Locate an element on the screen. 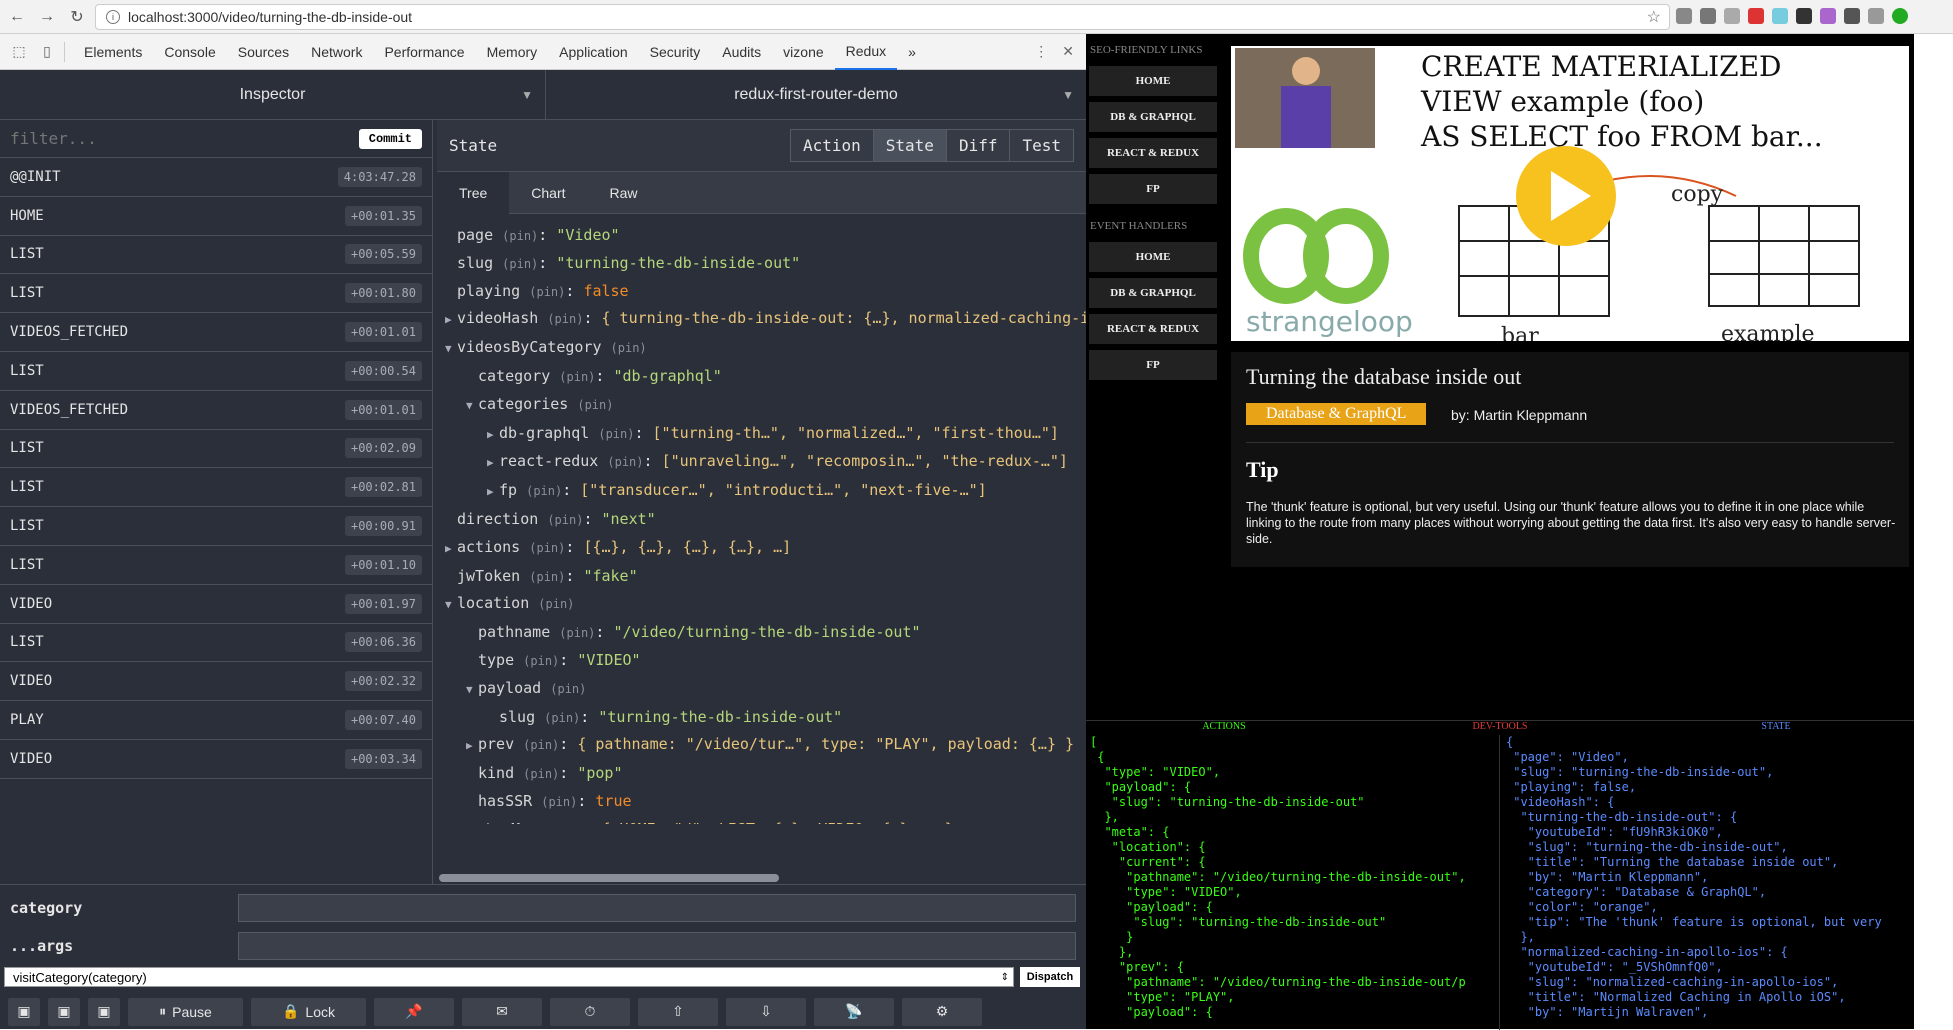  message-icon: ✉ is located at coordinates (502, 1011).